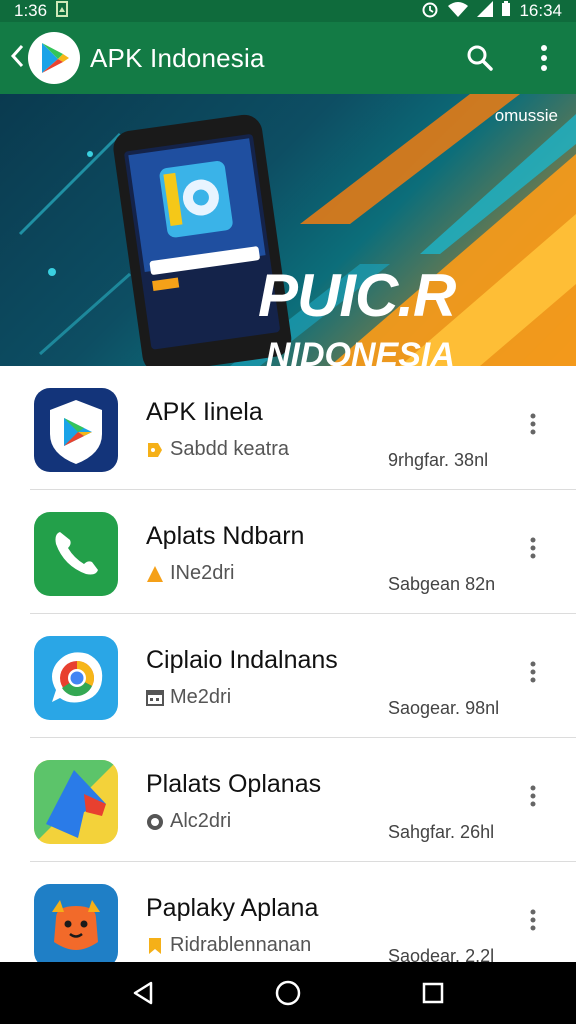 The width and height of the screenshot is (576, 1024). What do you see at coordinates (288, 800) in the screenshot?
I see `list-item: Plalats Oplanas Alc2dri Sahgfar. 26hl` at bounding box center [288, 800].